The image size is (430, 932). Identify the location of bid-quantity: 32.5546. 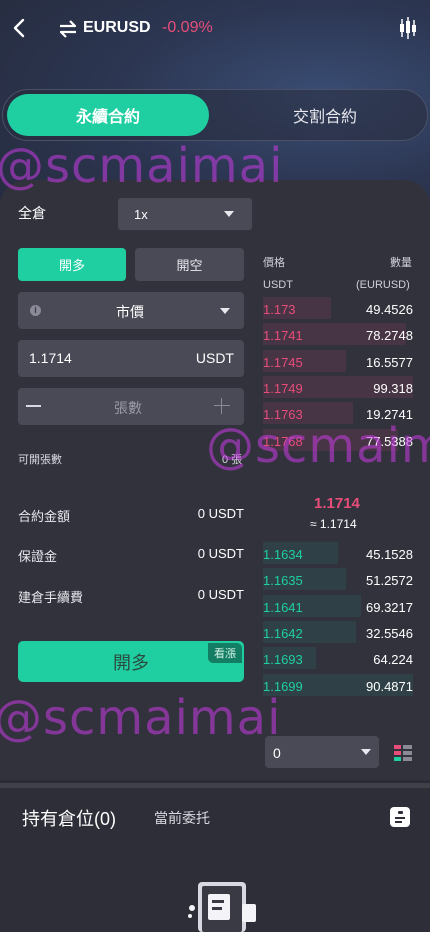
(389, 633).